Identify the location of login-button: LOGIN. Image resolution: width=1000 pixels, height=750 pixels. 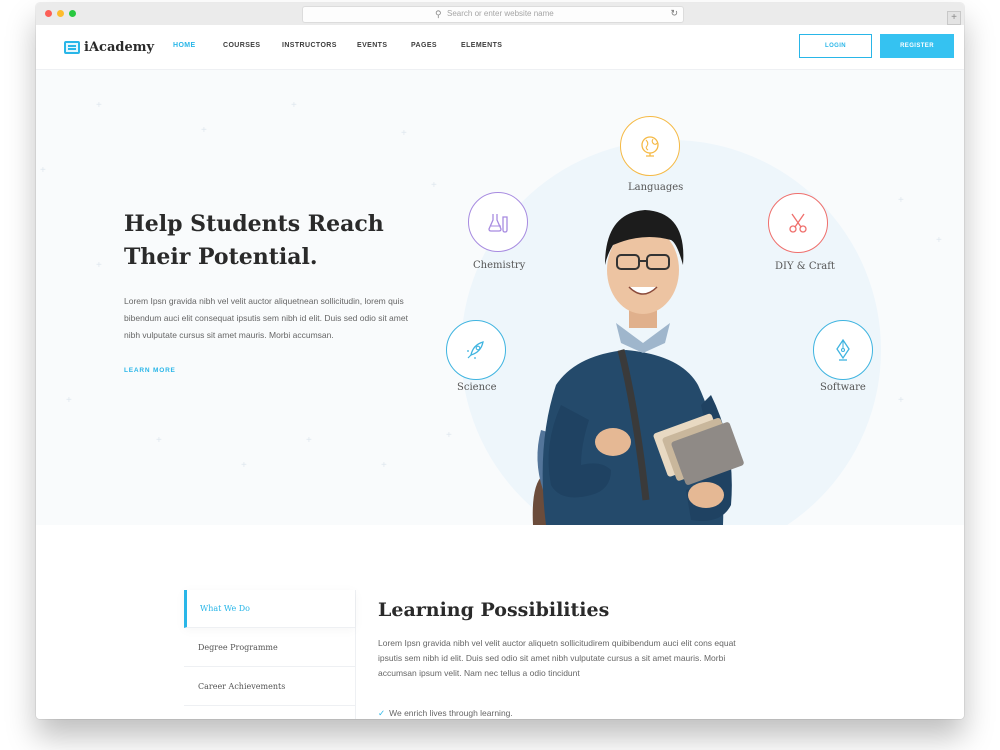
(835, 46).